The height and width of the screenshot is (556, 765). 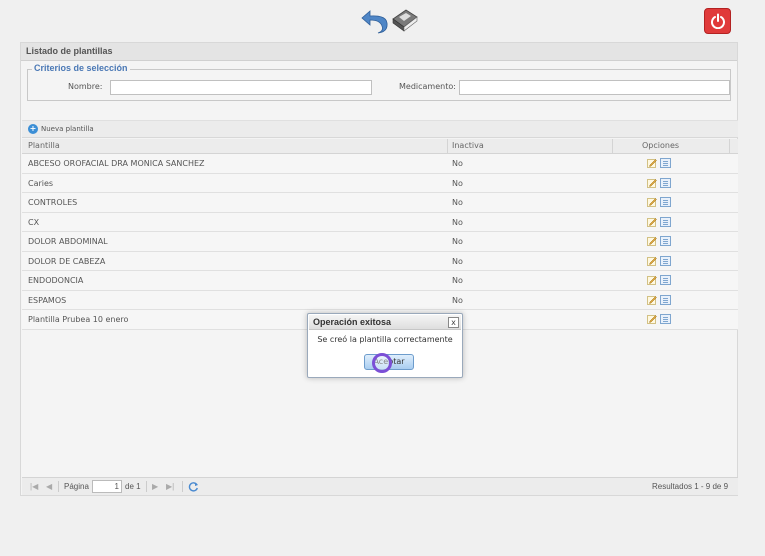 What do you see at coordinates (380, 300) in the screenshot?
I see `table-row: ESPAMOS No` at bounding box center [380, 300].